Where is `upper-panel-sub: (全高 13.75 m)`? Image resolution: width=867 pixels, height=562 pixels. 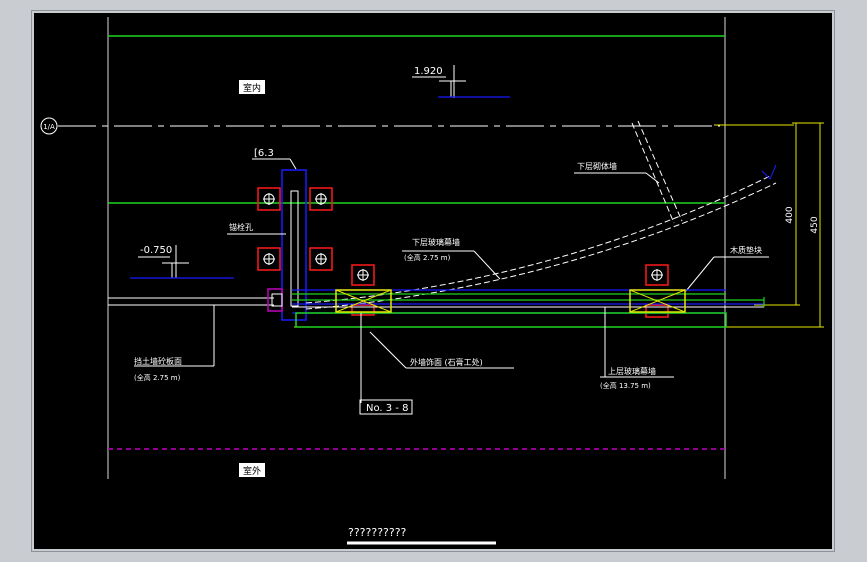 upper-panel-sub: (全高 13.75 m) is located at coordinates (625, 385).